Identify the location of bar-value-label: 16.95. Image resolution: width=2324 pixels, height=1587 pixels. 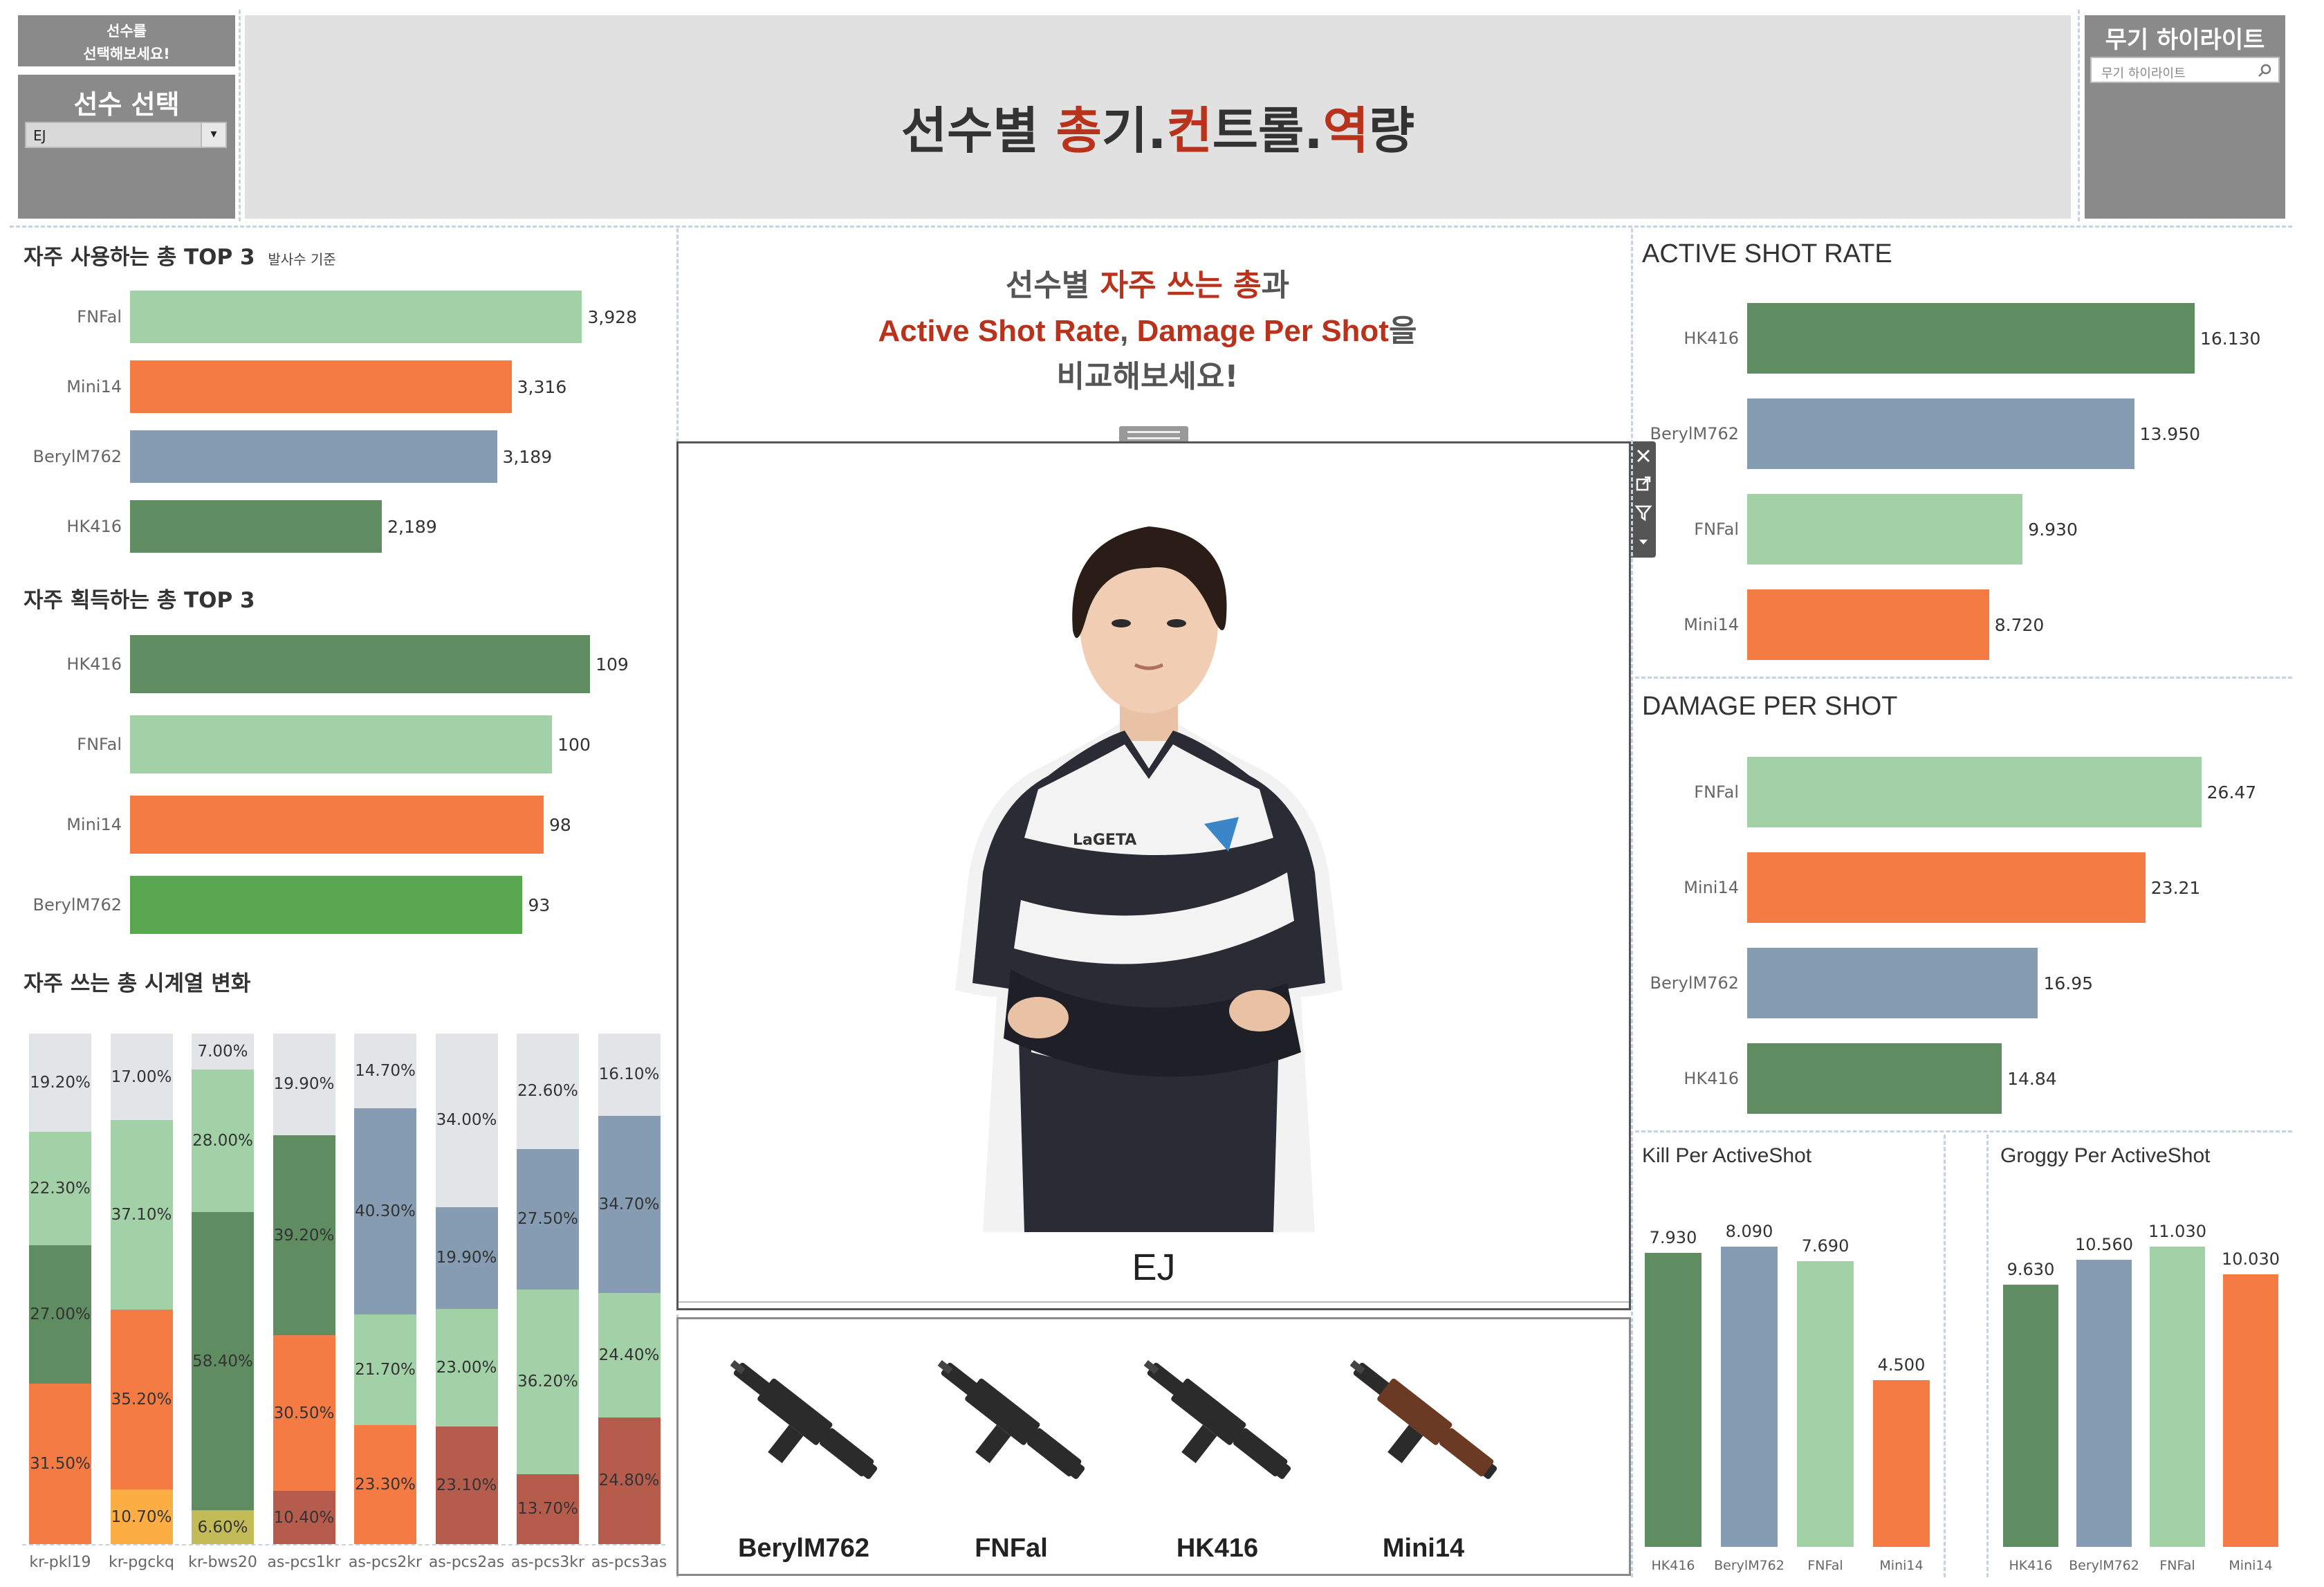
(2068, 983).